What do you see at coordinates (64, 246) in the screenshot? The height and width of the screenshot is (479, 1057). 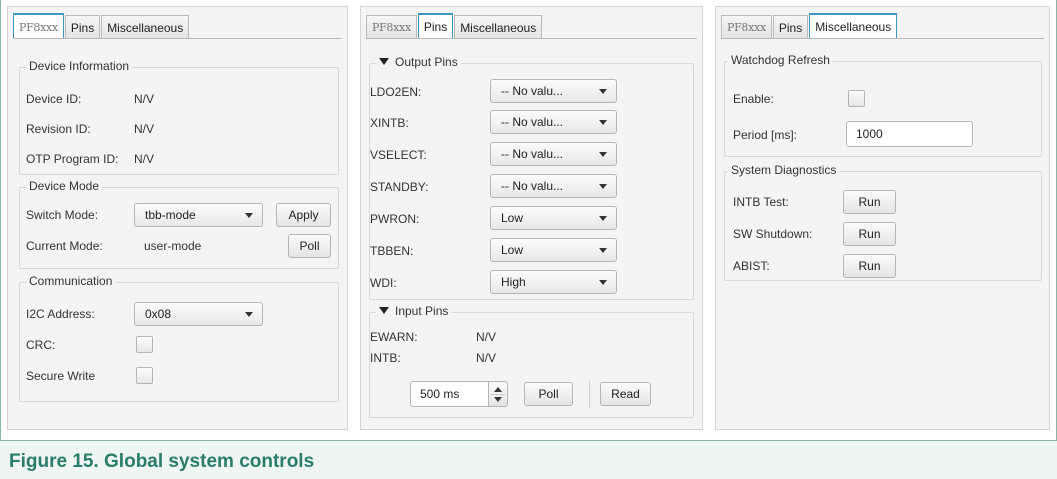 I see `current-mode-label: Current Mode:` at bounding box center [64, 246].